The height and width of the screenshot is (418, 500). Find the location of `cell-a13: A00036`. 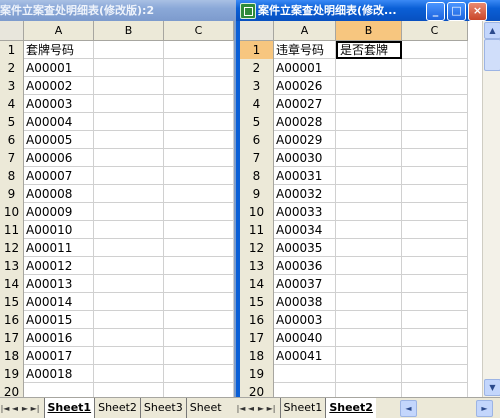

cell-a13: A00036 is located at coordinates (305, 266).